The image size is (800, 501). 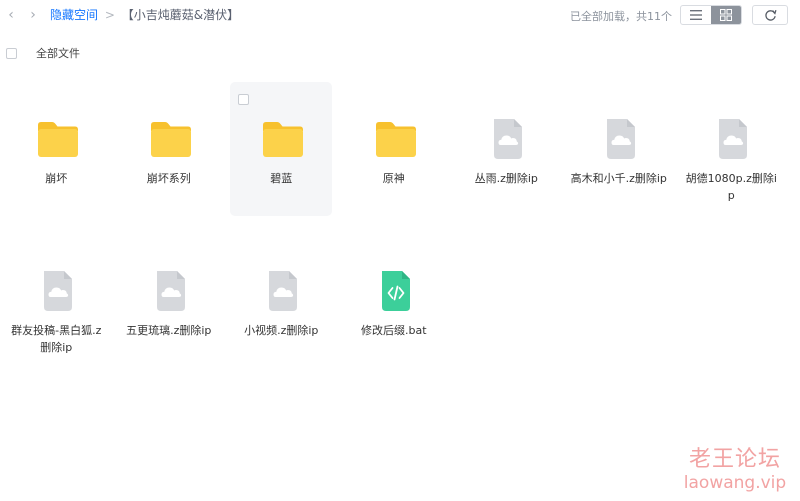 I want to click on grid-view-icon, so click(x=726, y=15).